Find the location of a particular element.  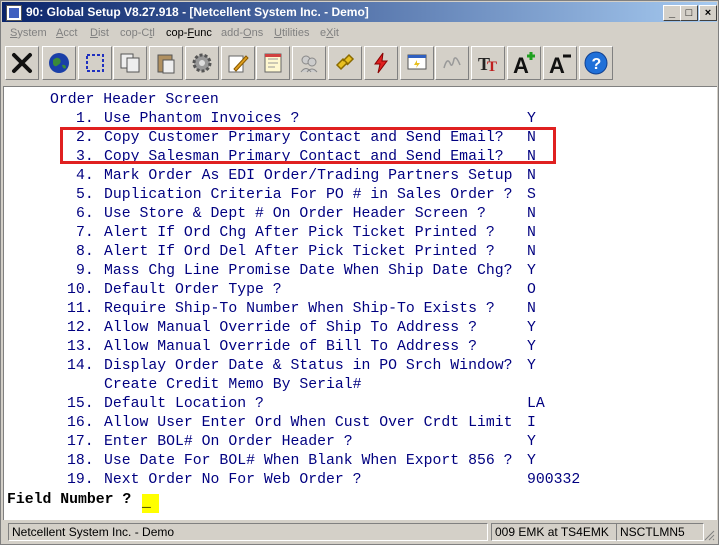

option-number: 6. is located at coordinates (85, 214).